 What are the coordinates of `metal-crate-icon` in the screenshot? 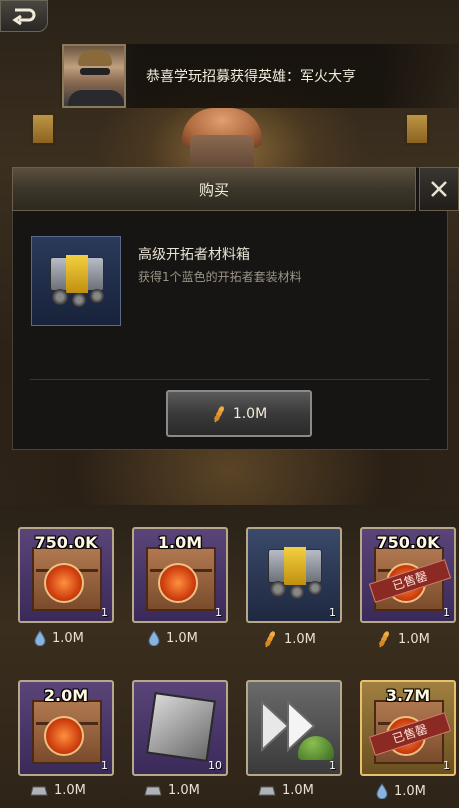 It's located at (181, 727).